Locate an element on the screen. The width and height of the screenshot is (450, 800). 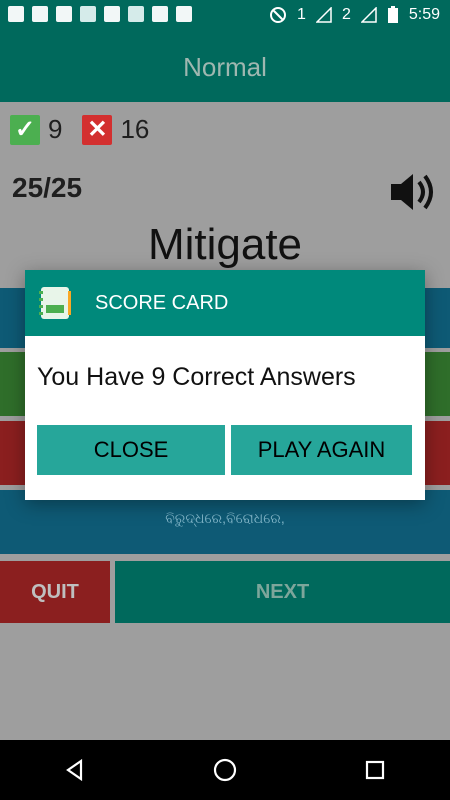
sim2-label: 2 is located at coordinates (346, 14).